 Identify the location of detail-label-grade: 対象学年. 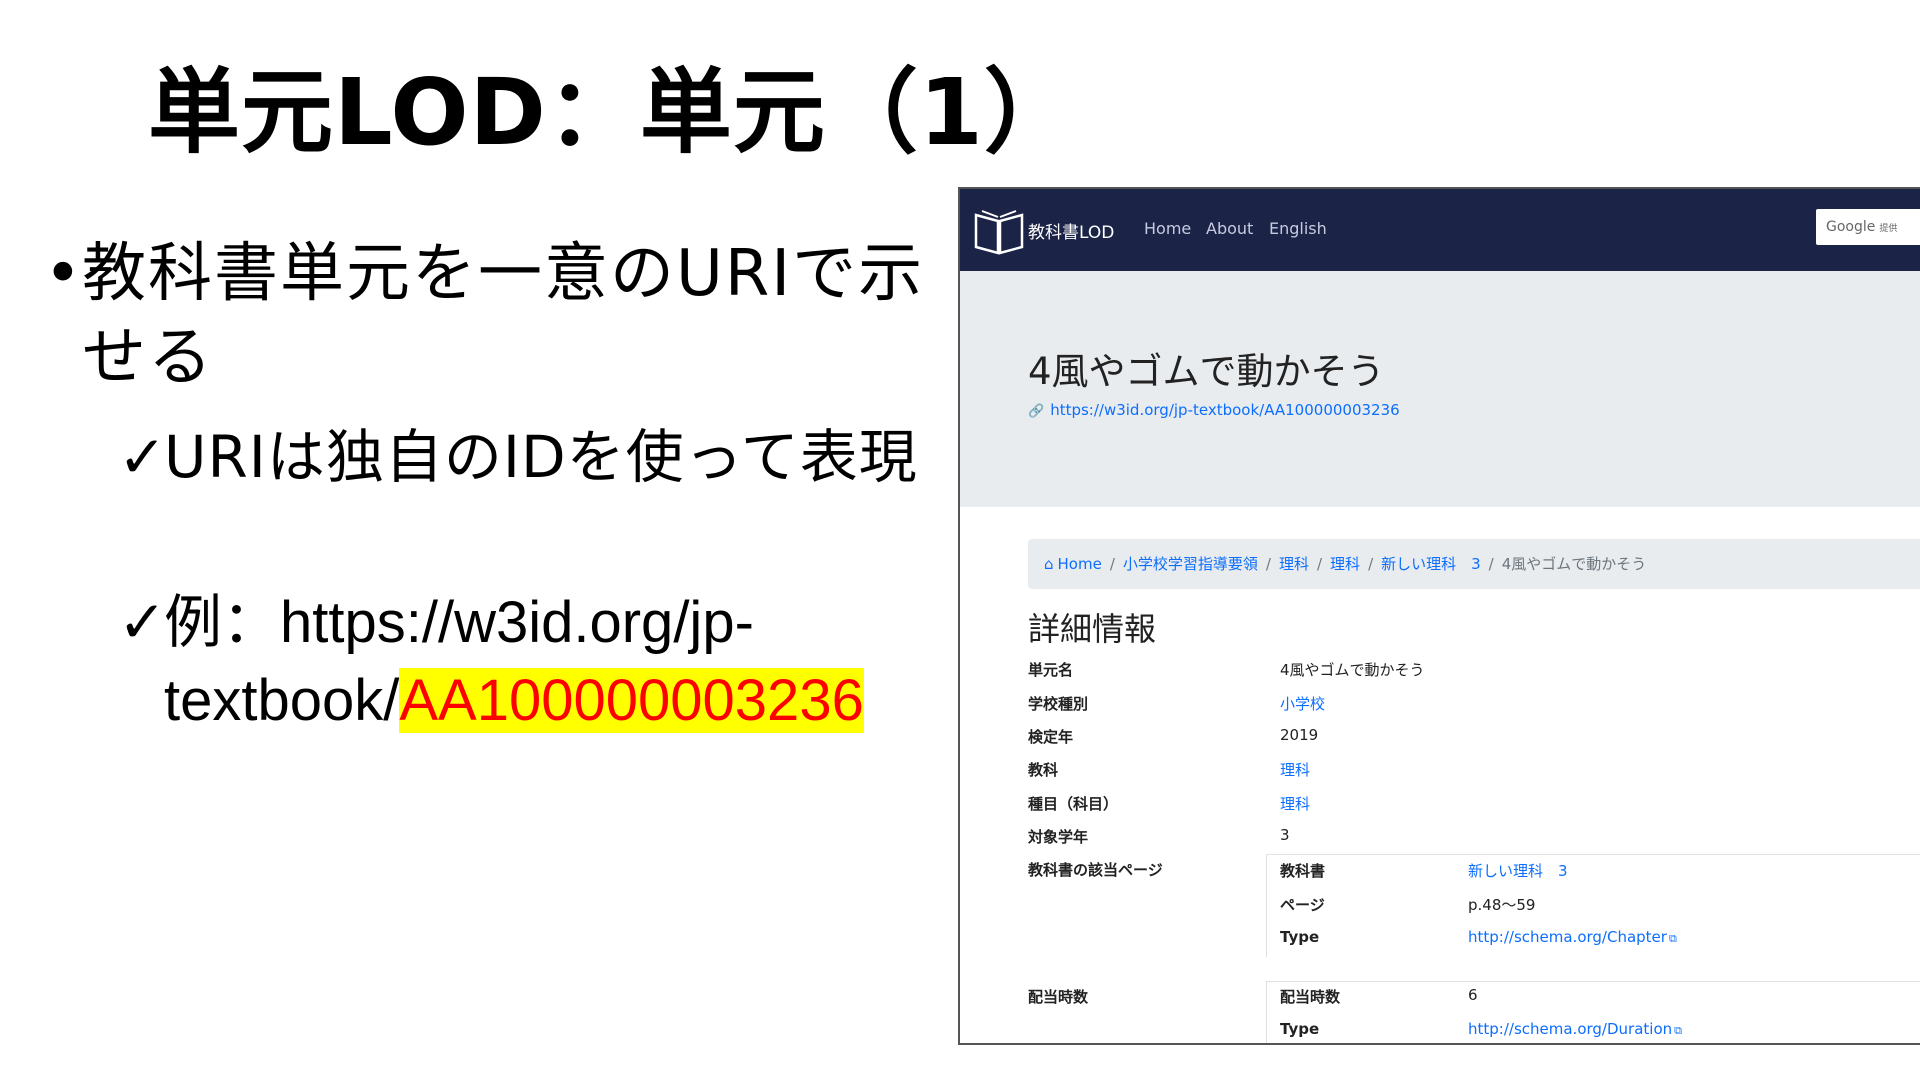
(1058, 837).